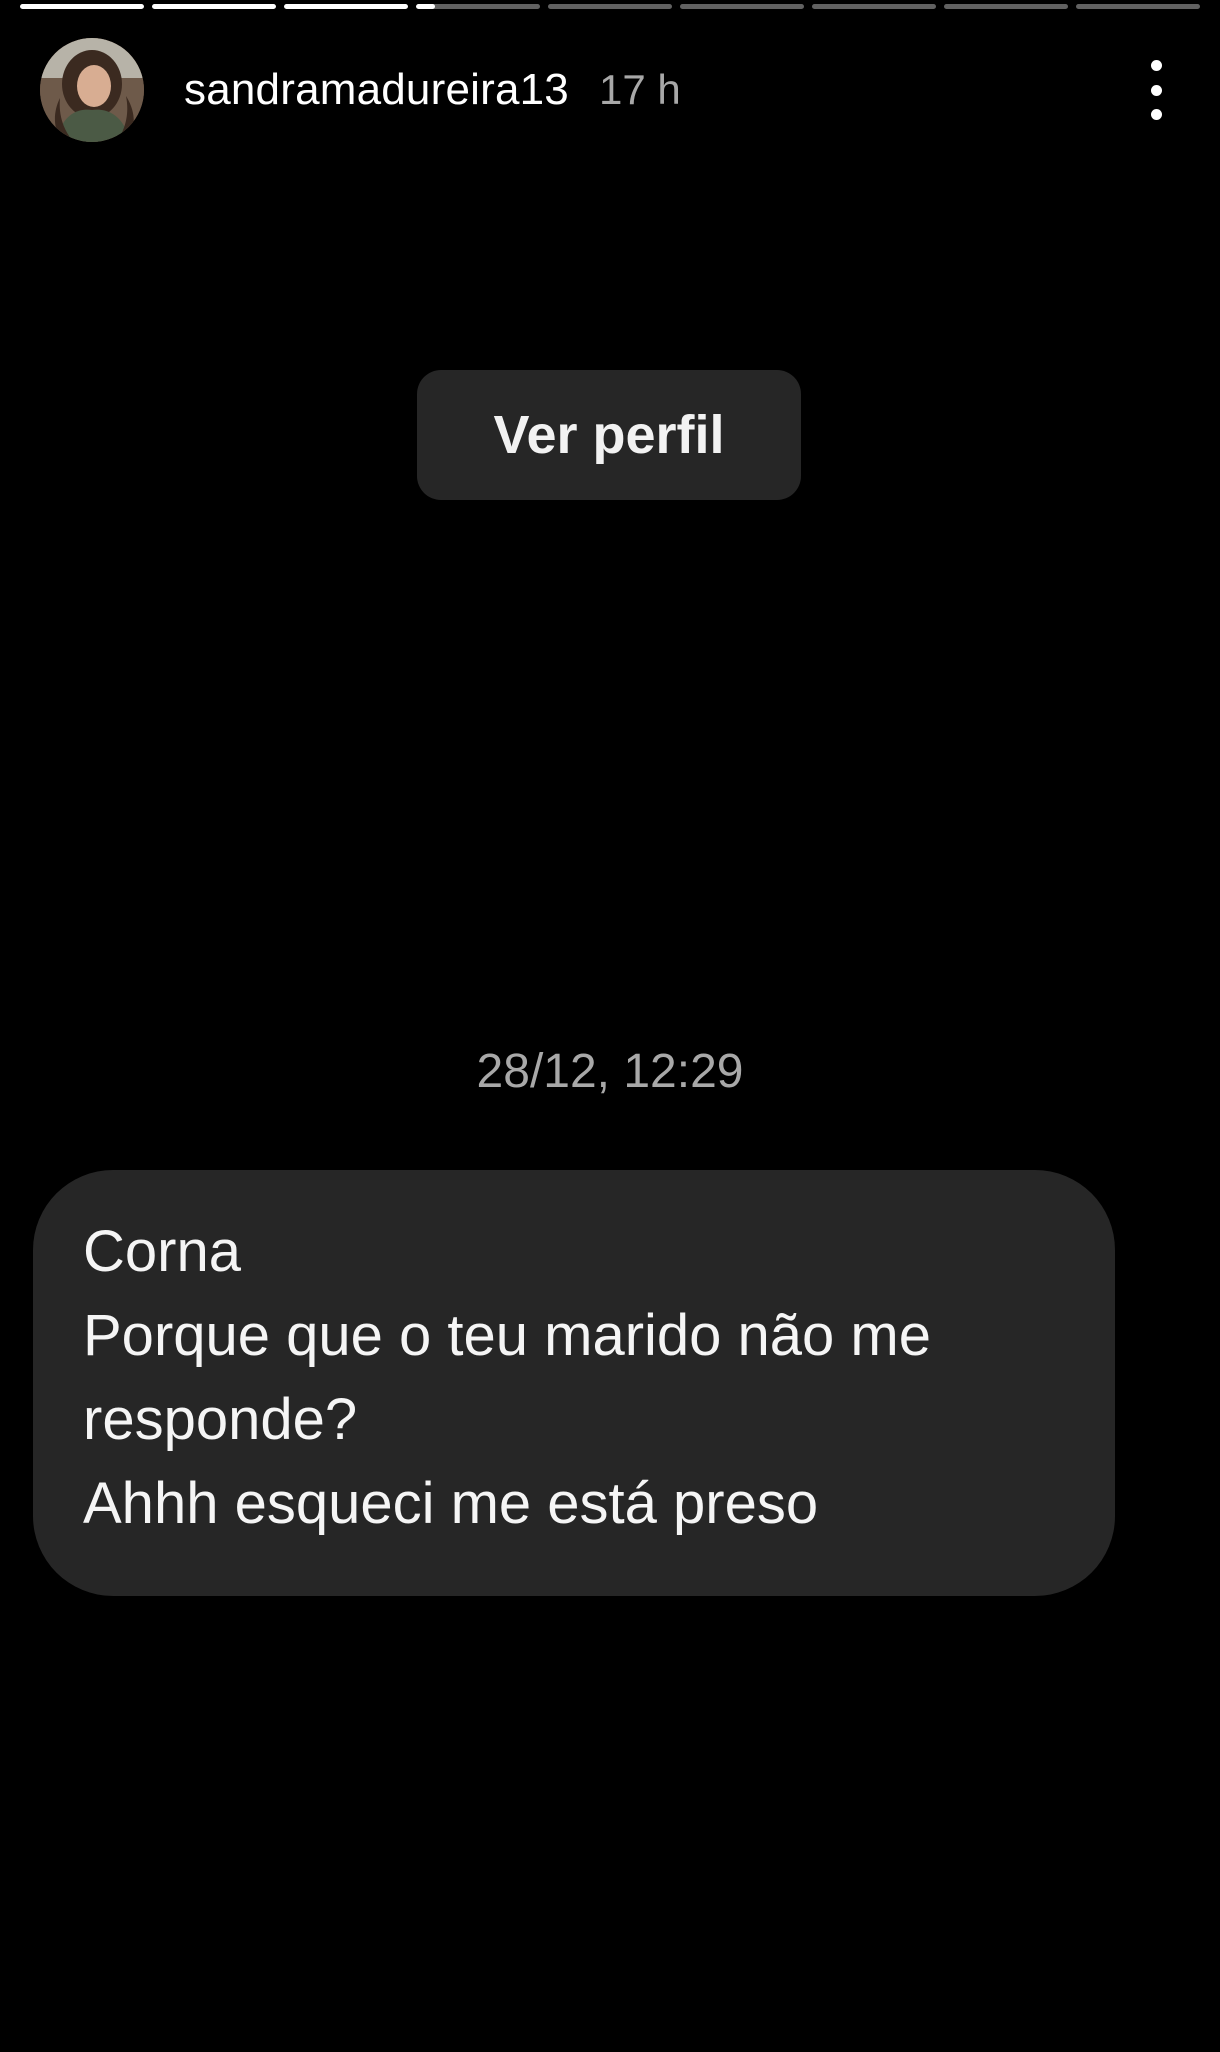 Image resolution: width=1220 pixels, height=2052 pixels. I want to click on username: sandramadureira13, so click(376, 90).